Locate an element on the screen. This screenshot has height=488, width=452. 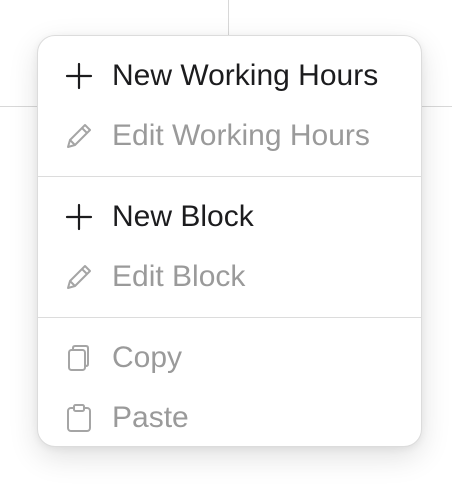
edit-working-hours-menu-item: Edit Working Hours is located at coordinates (229, 136).